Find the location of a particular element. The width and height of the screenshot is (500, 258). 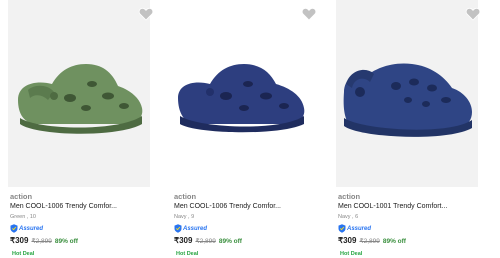

product-variant: Navy , 9 is located at coordinates (184, 217).